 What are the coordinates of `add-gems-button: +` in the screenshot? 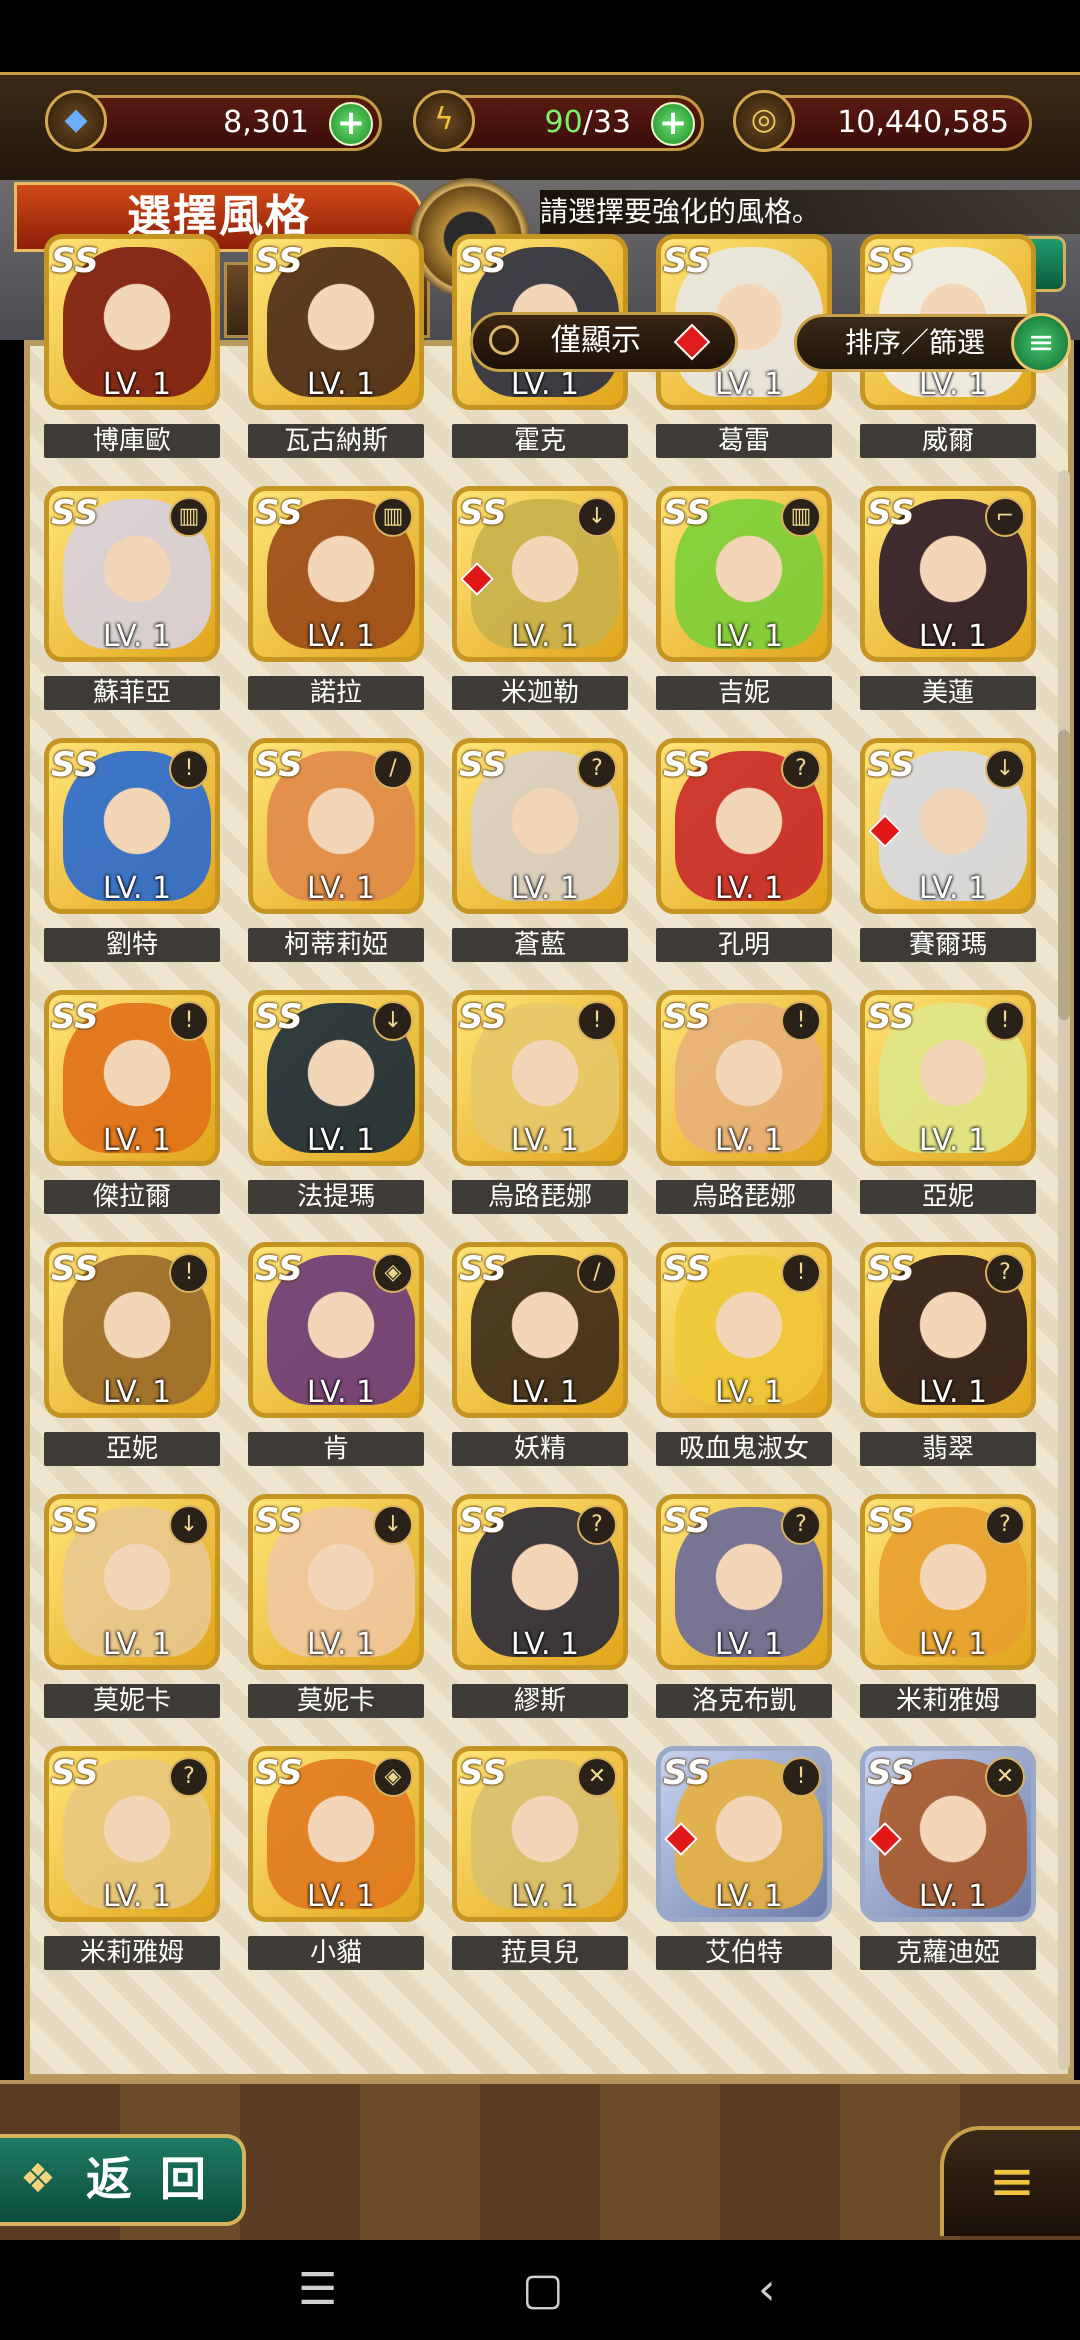 It's located at (351, 124).